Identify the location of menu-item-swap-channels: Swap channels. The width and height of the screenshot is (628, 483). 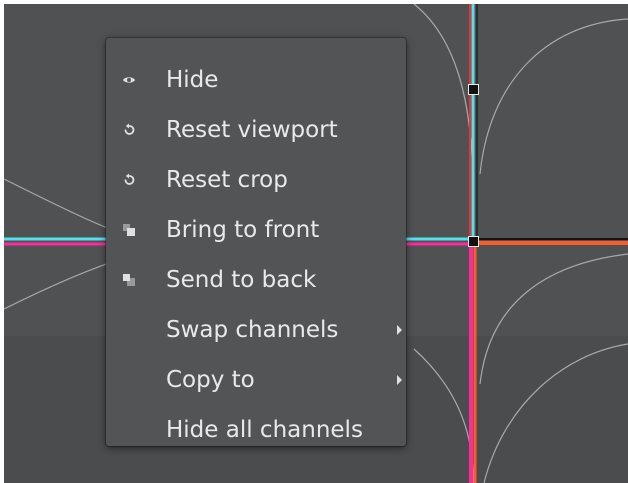
(256, 330).